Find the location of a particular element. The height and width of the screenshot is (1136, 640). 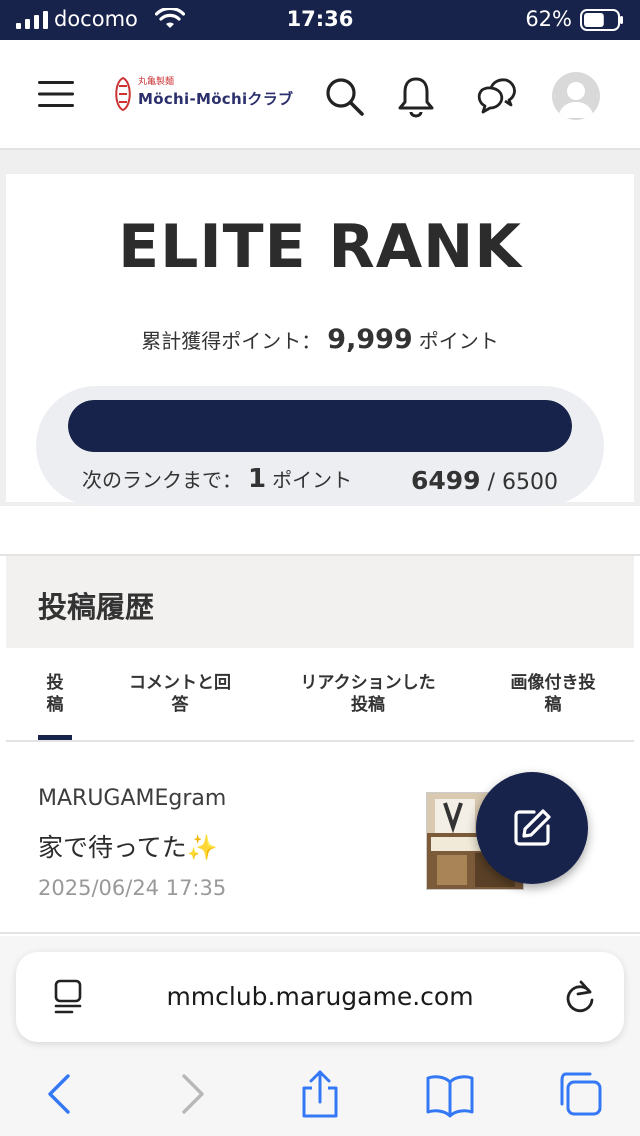

progress-count: 6499 / 6500 is located at coordinates (484, 480).